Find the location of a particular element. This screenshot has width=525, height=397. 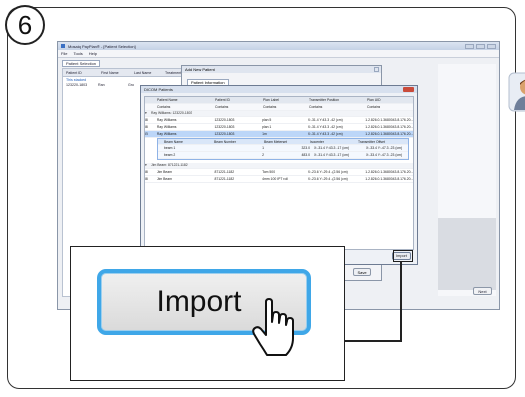

col-beam-meterset: Beam Meterset is located at coordinates (287, 142).